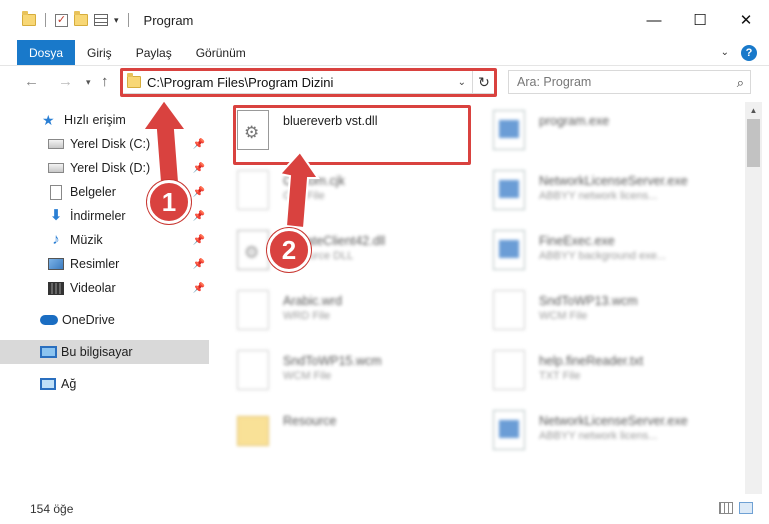 The height and width of the screenshot is (524, 769). What do you see at coordinates (746, 508) in the screenshot?
I see `large-icons-view-icon` at bounding box center [746, 508].